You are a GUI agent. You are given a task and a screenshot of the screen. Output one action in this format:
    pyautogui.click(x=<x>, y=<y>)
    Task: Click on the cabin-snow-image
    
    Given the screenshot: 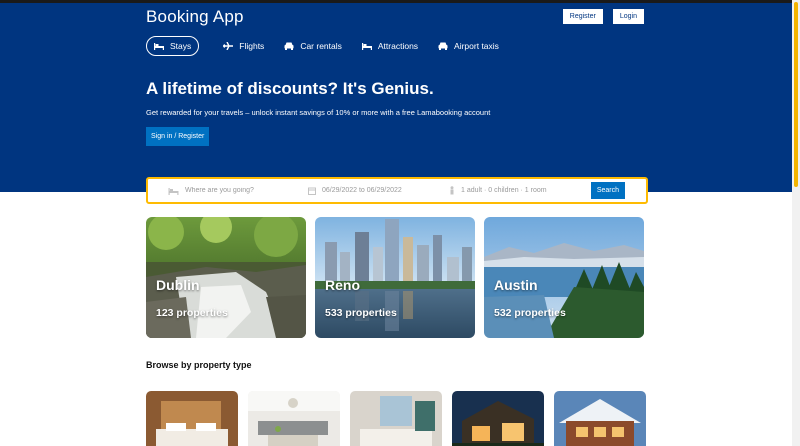 What is the action you would take?
    pyautogui.click(x=600, y=418)
    